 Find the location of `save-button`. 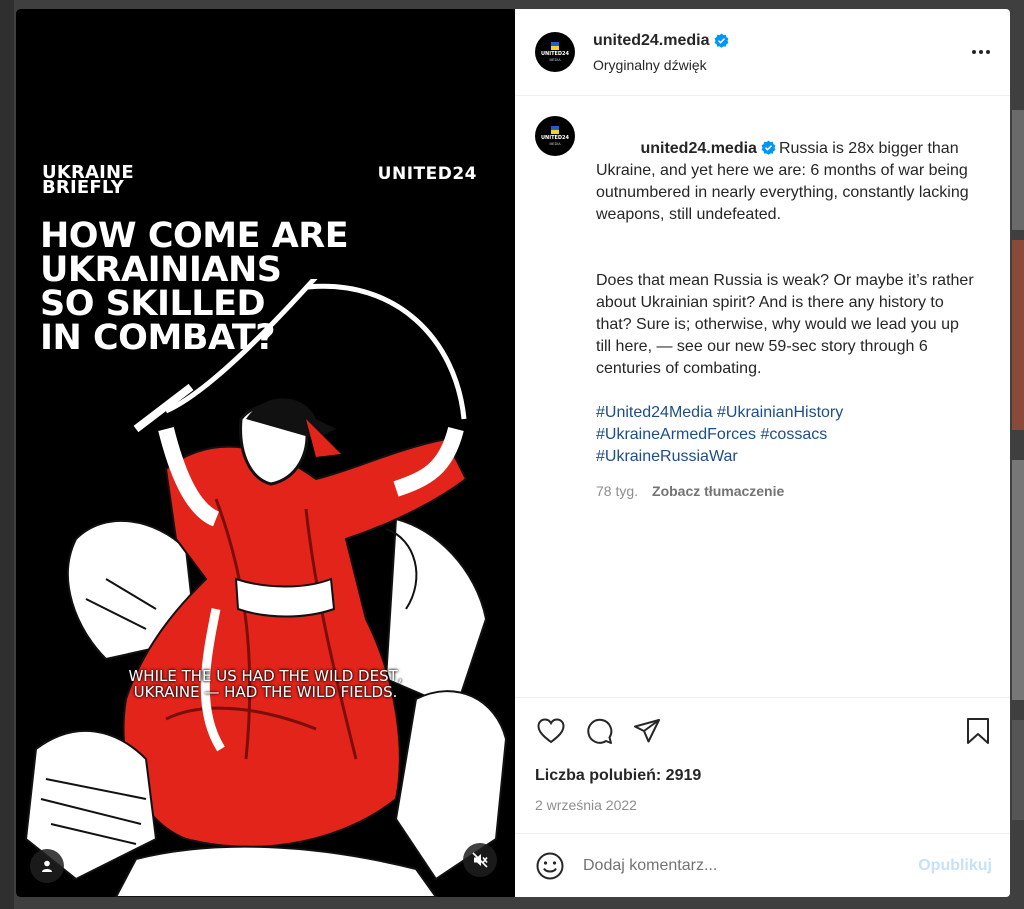

save-button is located at coordinates (978, 731).